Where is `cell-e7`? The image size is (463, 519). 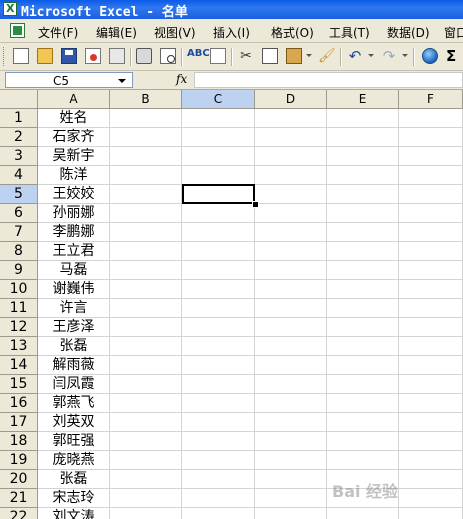
cell-e7 is located at coordinates (363, 232).